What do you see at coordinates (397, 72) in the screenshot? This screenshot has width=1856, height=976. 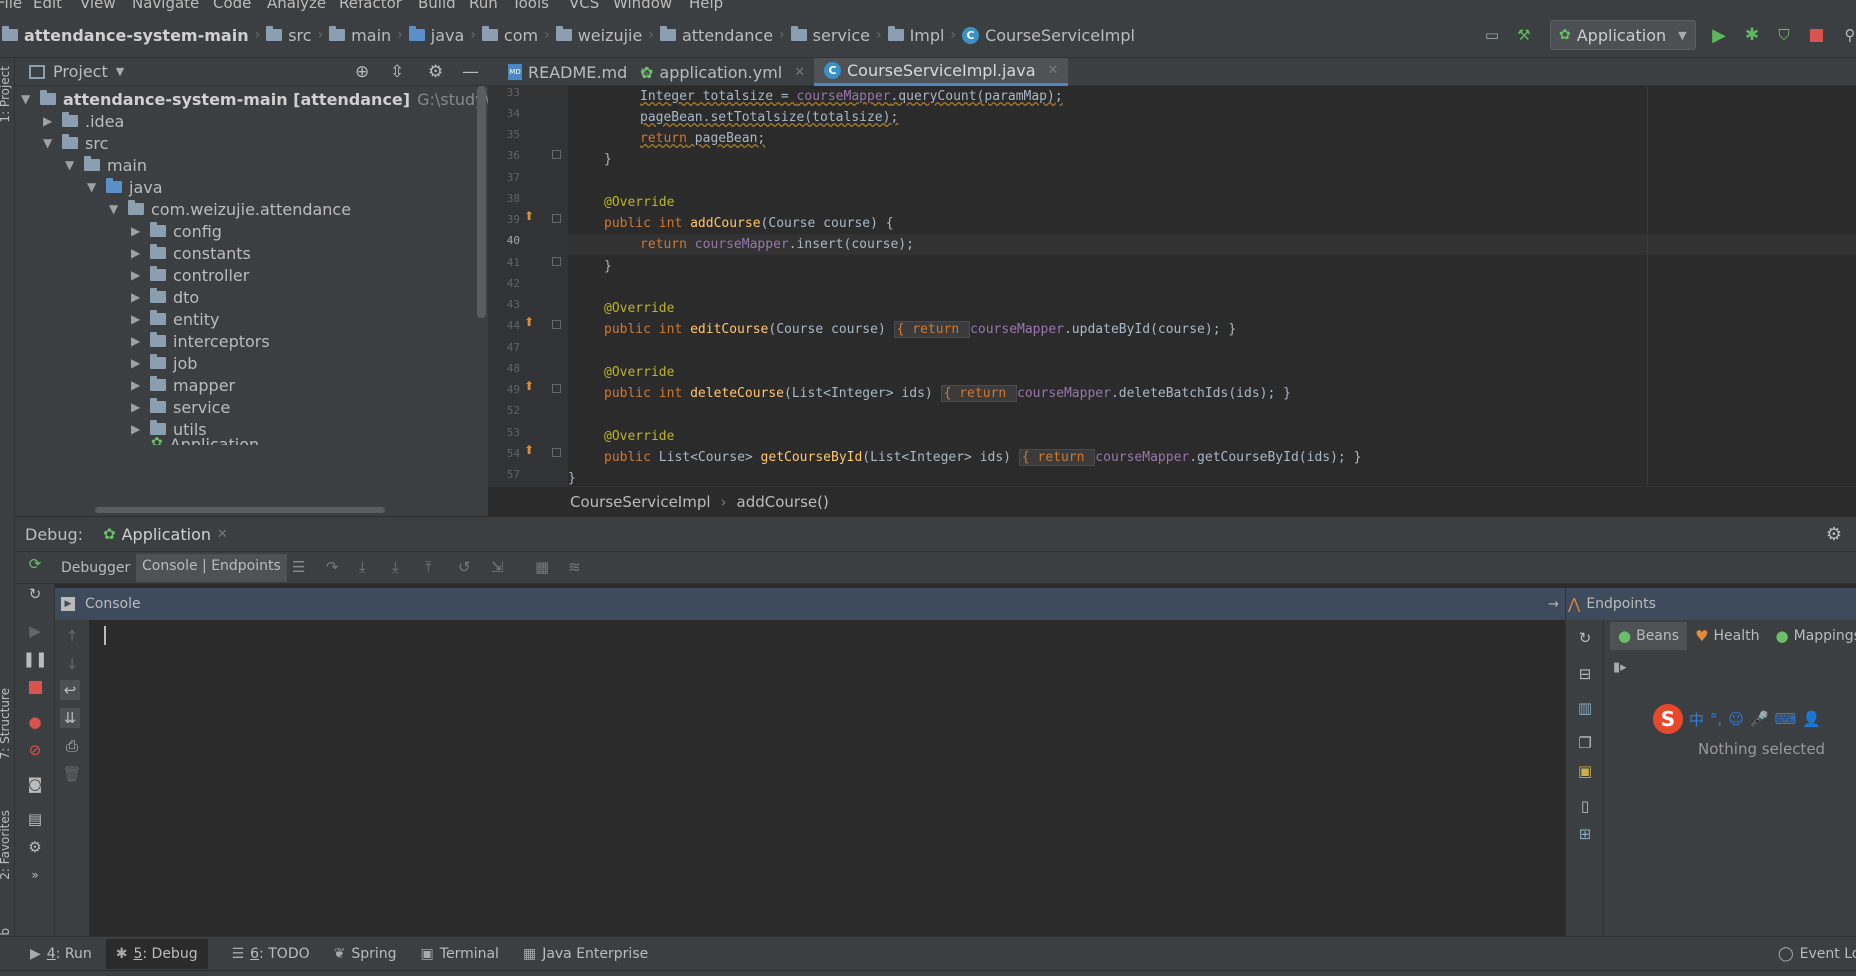 I see `collapse-all-icon: ⇳` at bounding box center [397, 72].